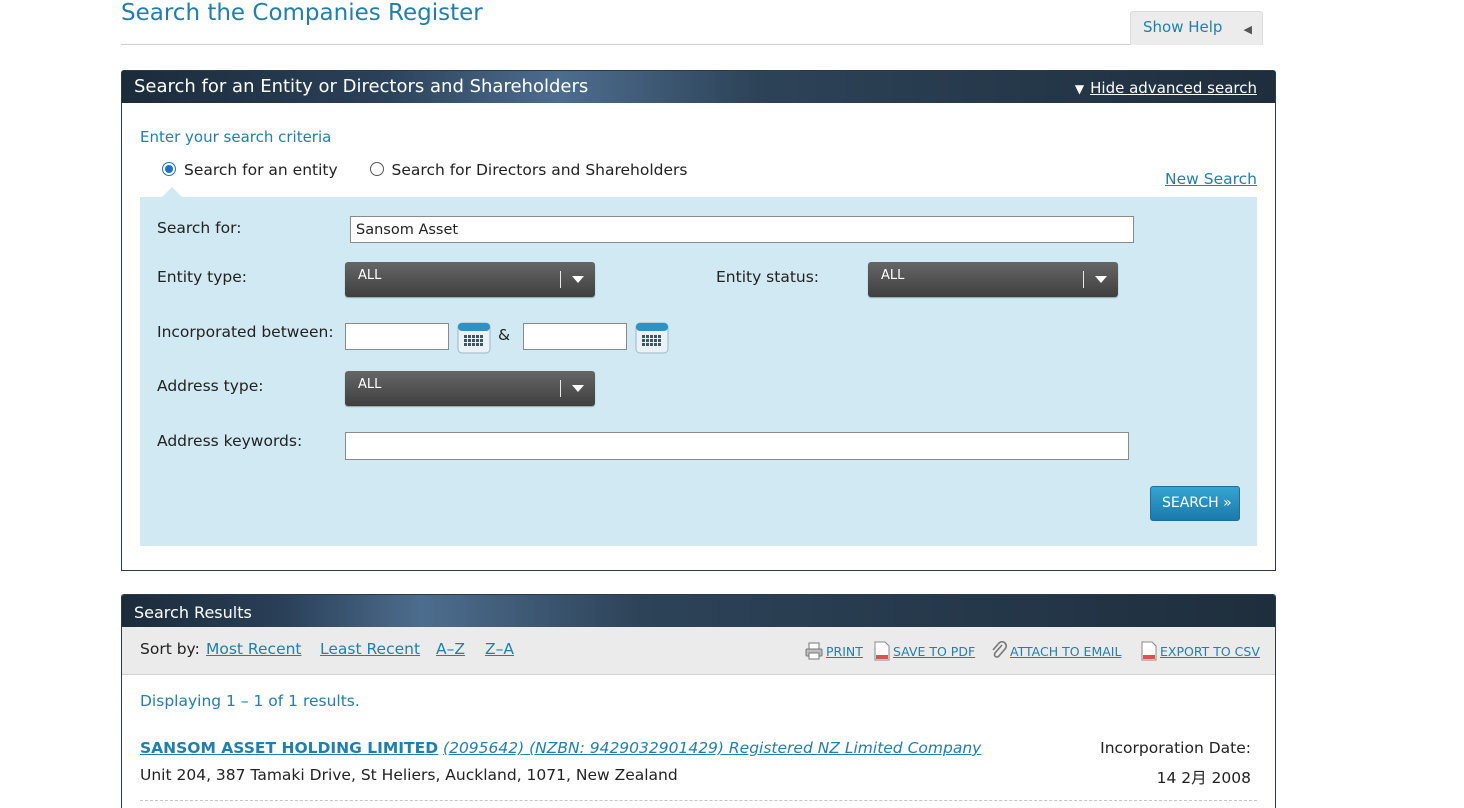 This screenshot has width=1464, height=808. What do you see at coordinates (202, 277) in the screenshot?
I see `entity-type-label: Entity type:` at bounding box center [202, 277].